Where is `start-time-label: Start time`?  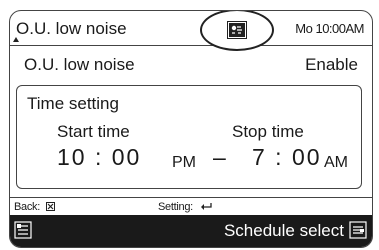 start-time-label: Start time is located at coordinates (93, 131).